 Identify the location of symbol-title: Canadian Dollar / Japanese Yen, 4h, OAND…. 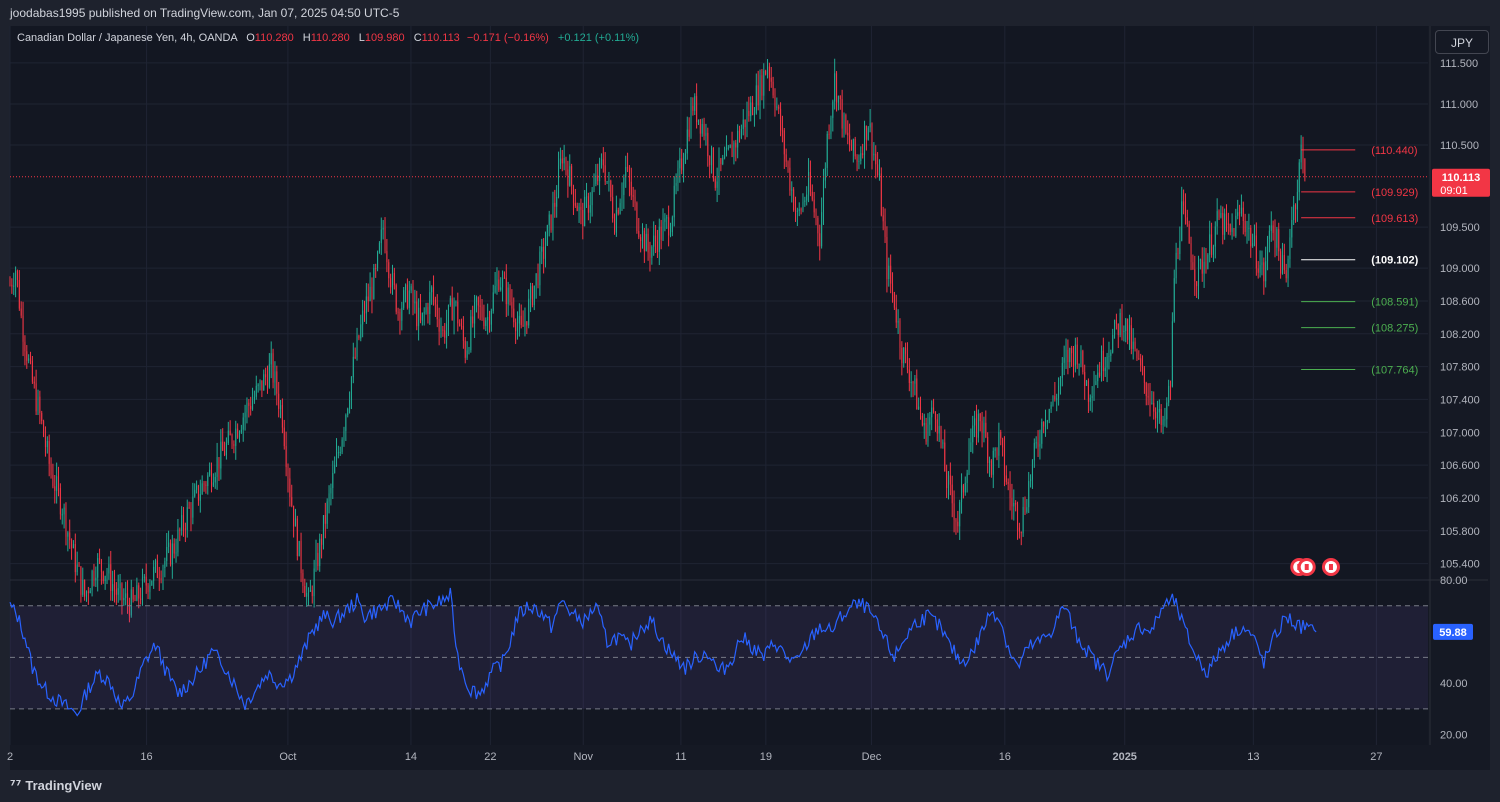
(127, 38).